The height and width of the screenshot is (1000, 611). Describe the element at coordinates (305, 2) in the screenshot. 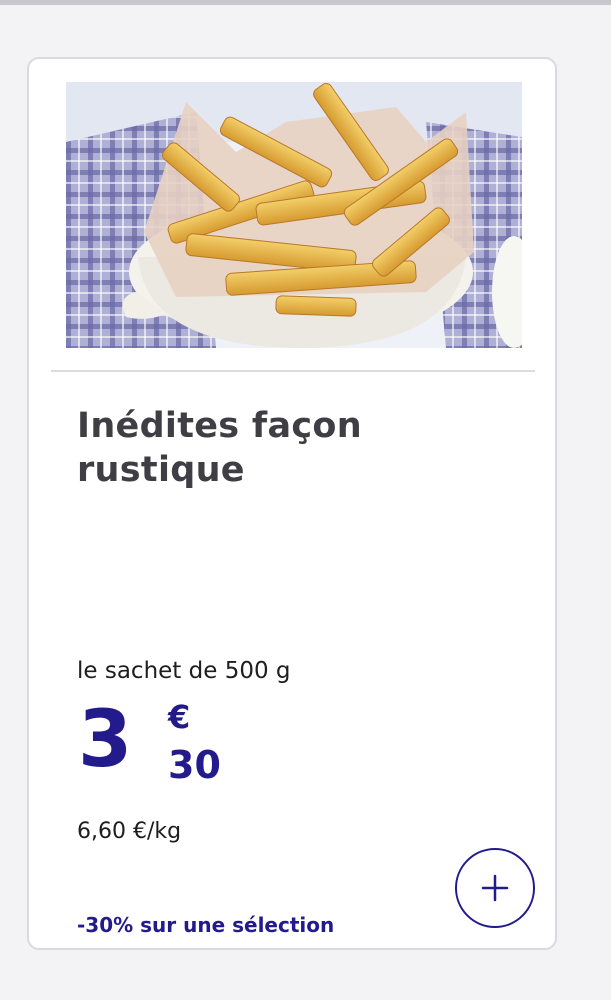

I see `top-bar` at that location.